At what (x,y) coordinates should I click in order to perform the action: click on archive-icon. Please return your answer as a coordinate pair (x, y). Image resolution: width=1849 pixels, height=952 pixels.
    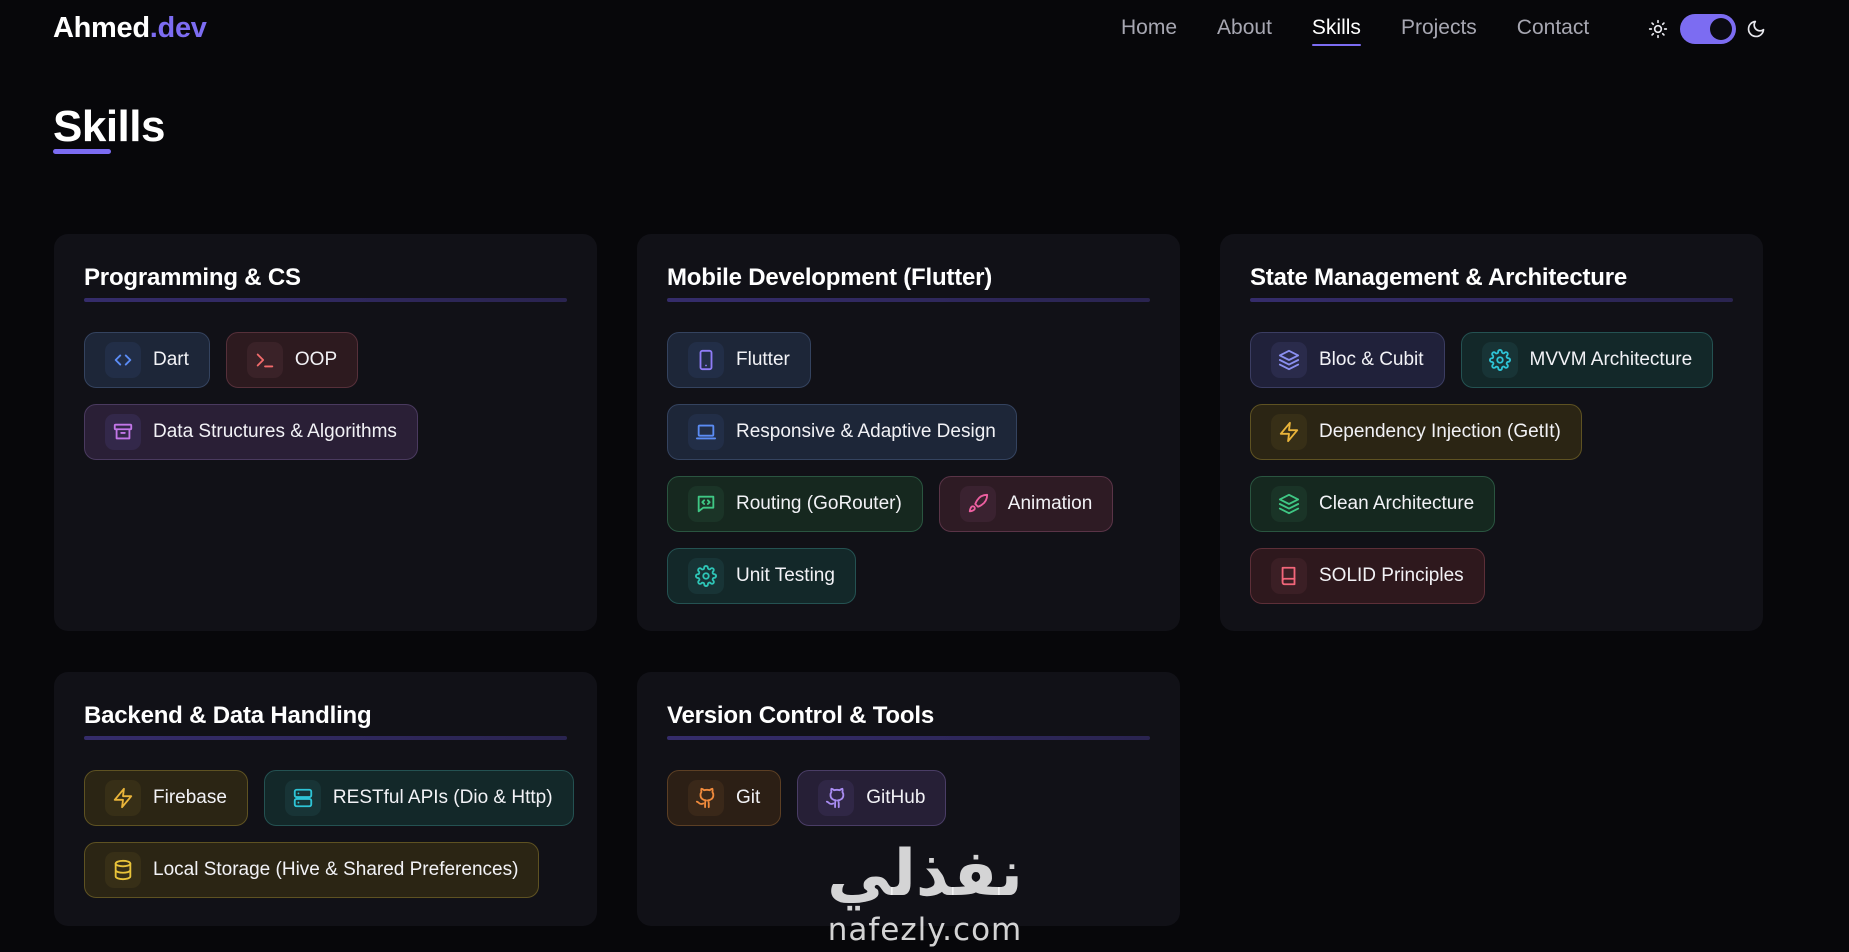
    Looking at the image, I should click on (123, 432).